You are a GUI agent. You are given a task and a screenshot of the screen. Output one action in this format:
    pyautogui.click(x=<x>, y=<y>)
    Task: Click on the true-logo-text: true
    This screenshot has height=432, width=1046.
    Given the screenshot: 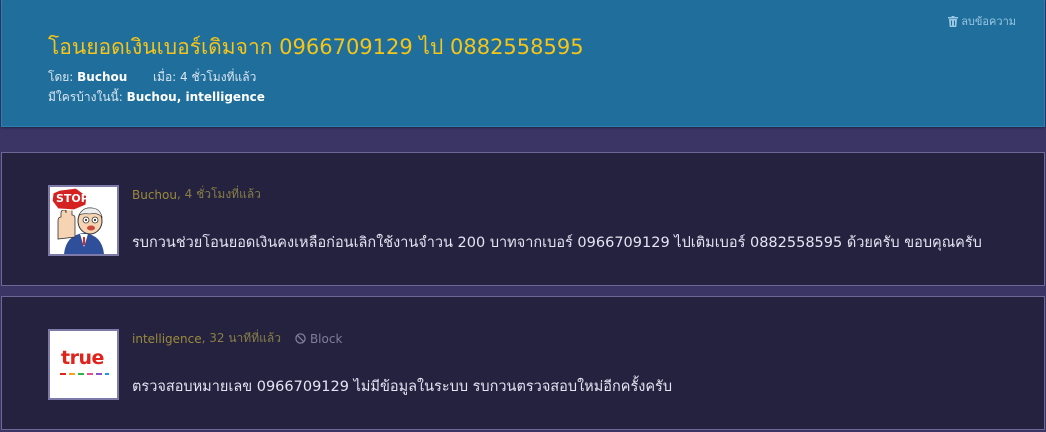 What is the action you would take?
    pyautogui.click(x=82, y=358)
    